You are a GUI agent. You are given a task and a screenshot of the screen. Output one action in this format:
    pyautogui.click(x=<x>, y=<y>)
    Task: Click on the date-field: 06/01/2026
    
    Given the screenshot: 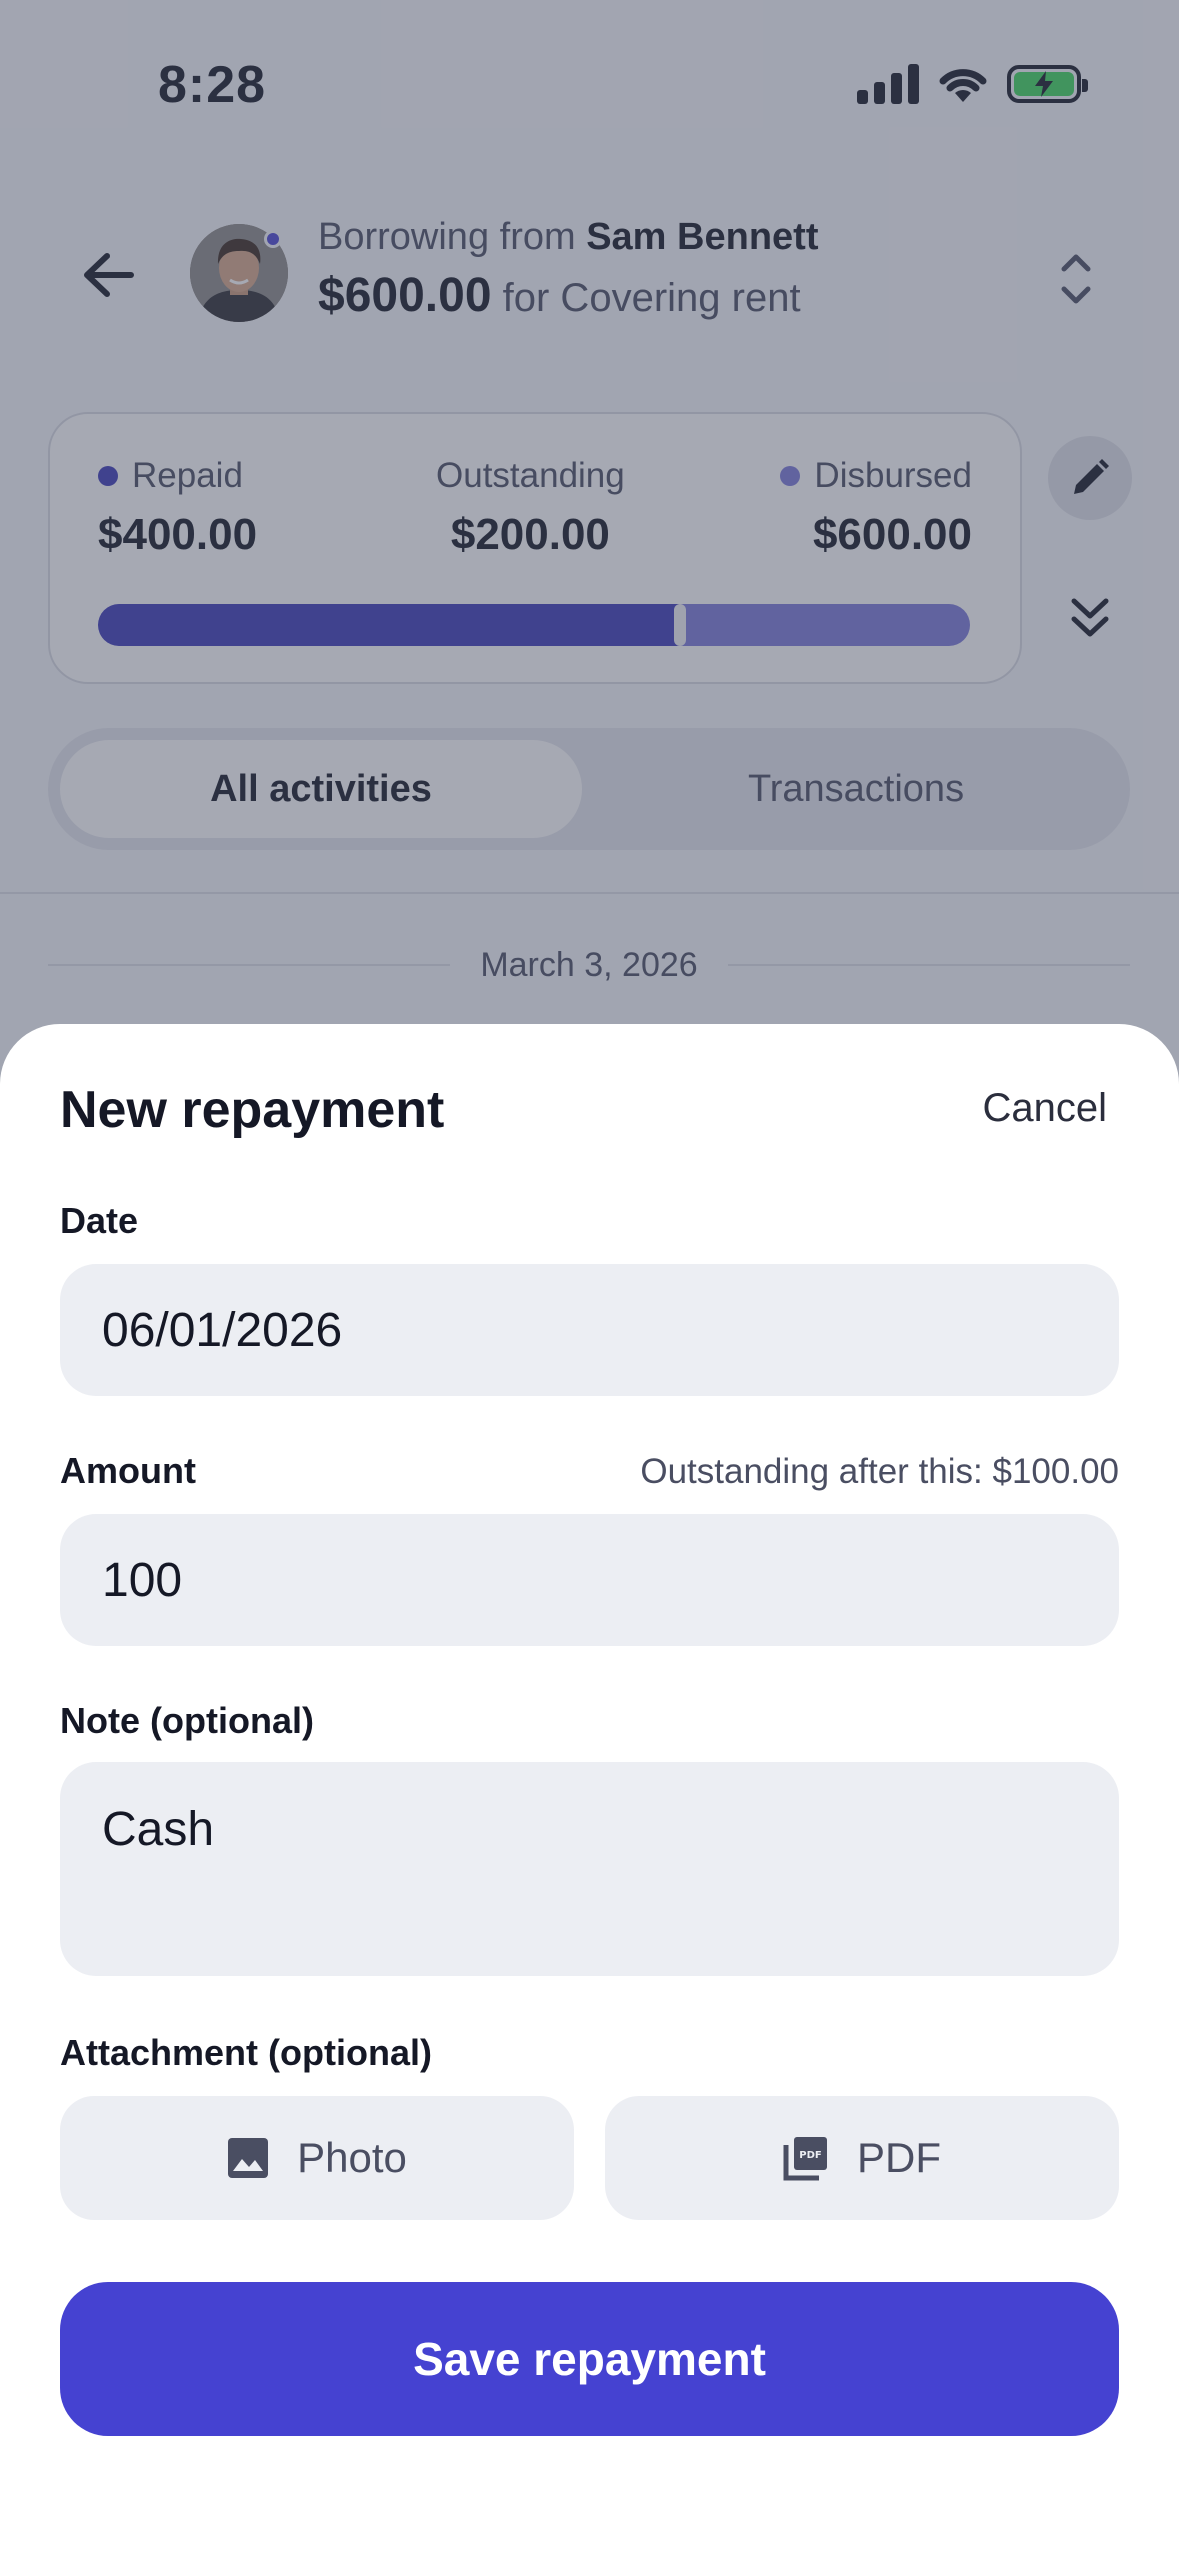 What is the action you would take?
    pyautogui.click(x=589, y=1330)
    